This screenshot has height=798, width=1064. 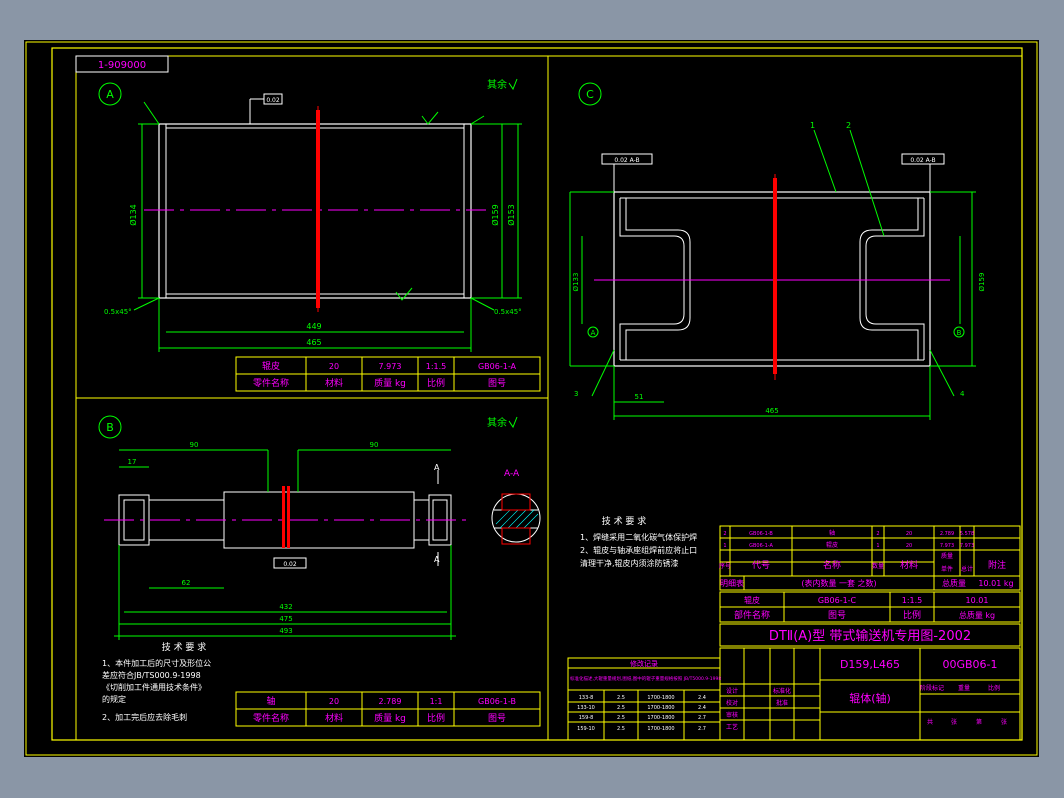 What do you see at coordinates (877, 534) in the screenshot?
I see `cell: 2` at bounding box center [877, 534].